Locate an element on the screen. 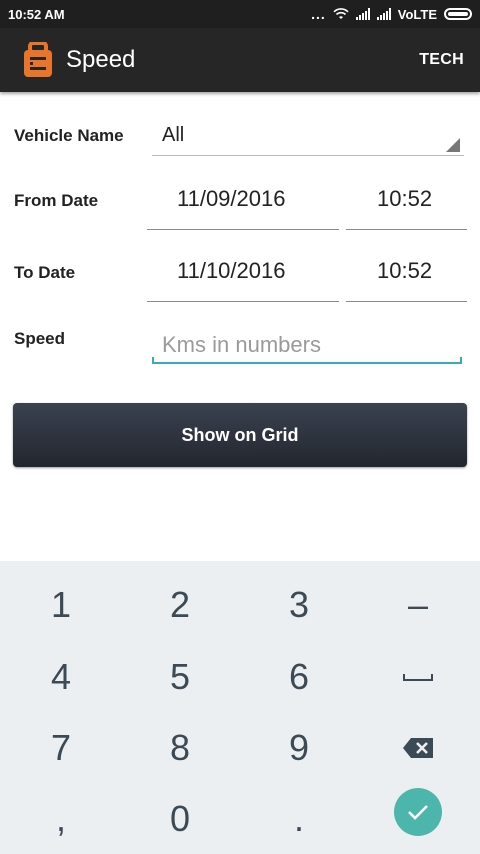 This screenshot has width=480, height=854. key-7: 7 is located at coordinates (61, 748).